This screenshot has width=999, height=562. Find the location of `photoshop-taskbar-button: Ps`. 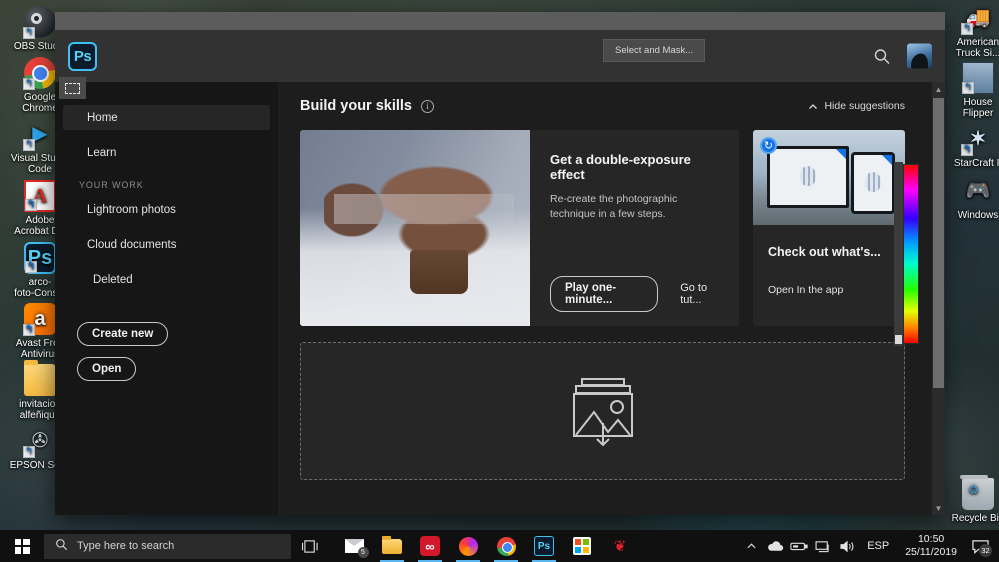

photoshop-taskbar-button: Ps is located at coordinates (544, 546).